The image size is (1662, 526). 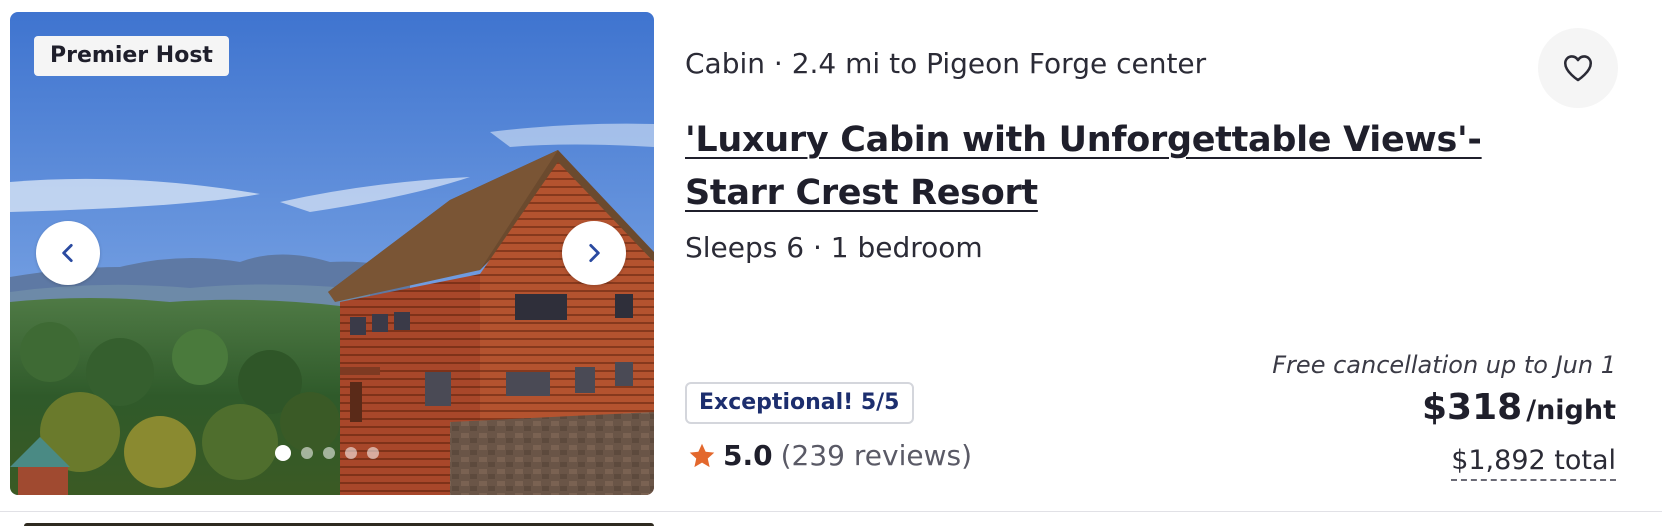 I want to click on save-favorite-button, so click(x=1578, y=68).